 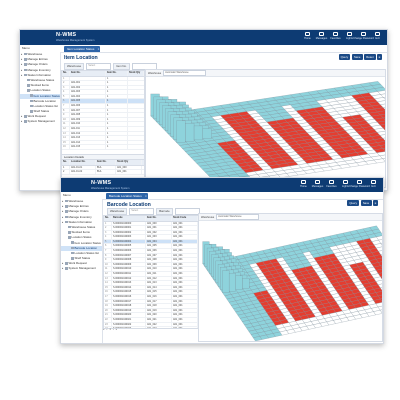 I want to click on filter-input, so click(x=187, y=211).